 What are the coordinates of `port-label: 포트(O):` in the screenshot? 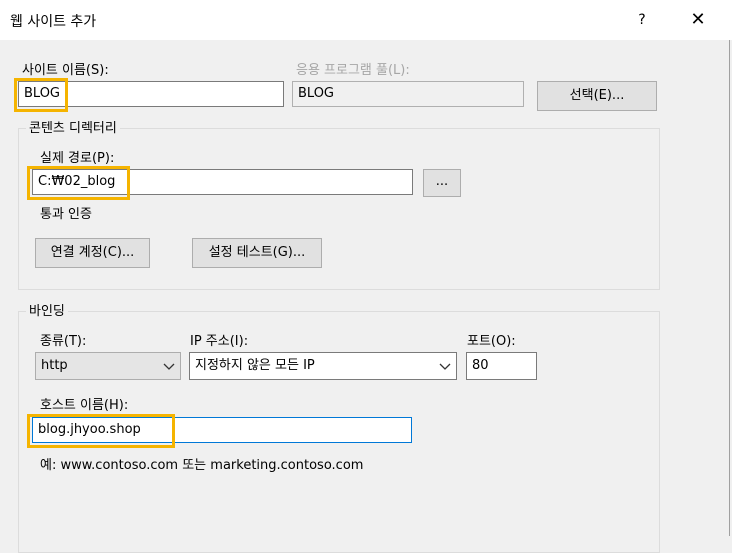 It's located at (491, 341).